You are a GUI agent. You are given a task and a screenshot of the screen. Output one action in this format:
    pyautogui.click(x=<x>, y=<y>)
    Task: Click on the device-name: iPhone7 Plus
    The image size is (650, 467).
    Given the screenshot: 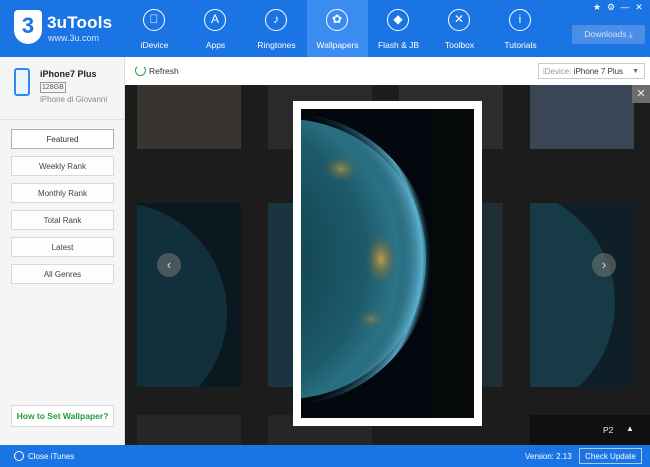 What is the action you would take?
    pyautogui.click(x=68, y=74)
    